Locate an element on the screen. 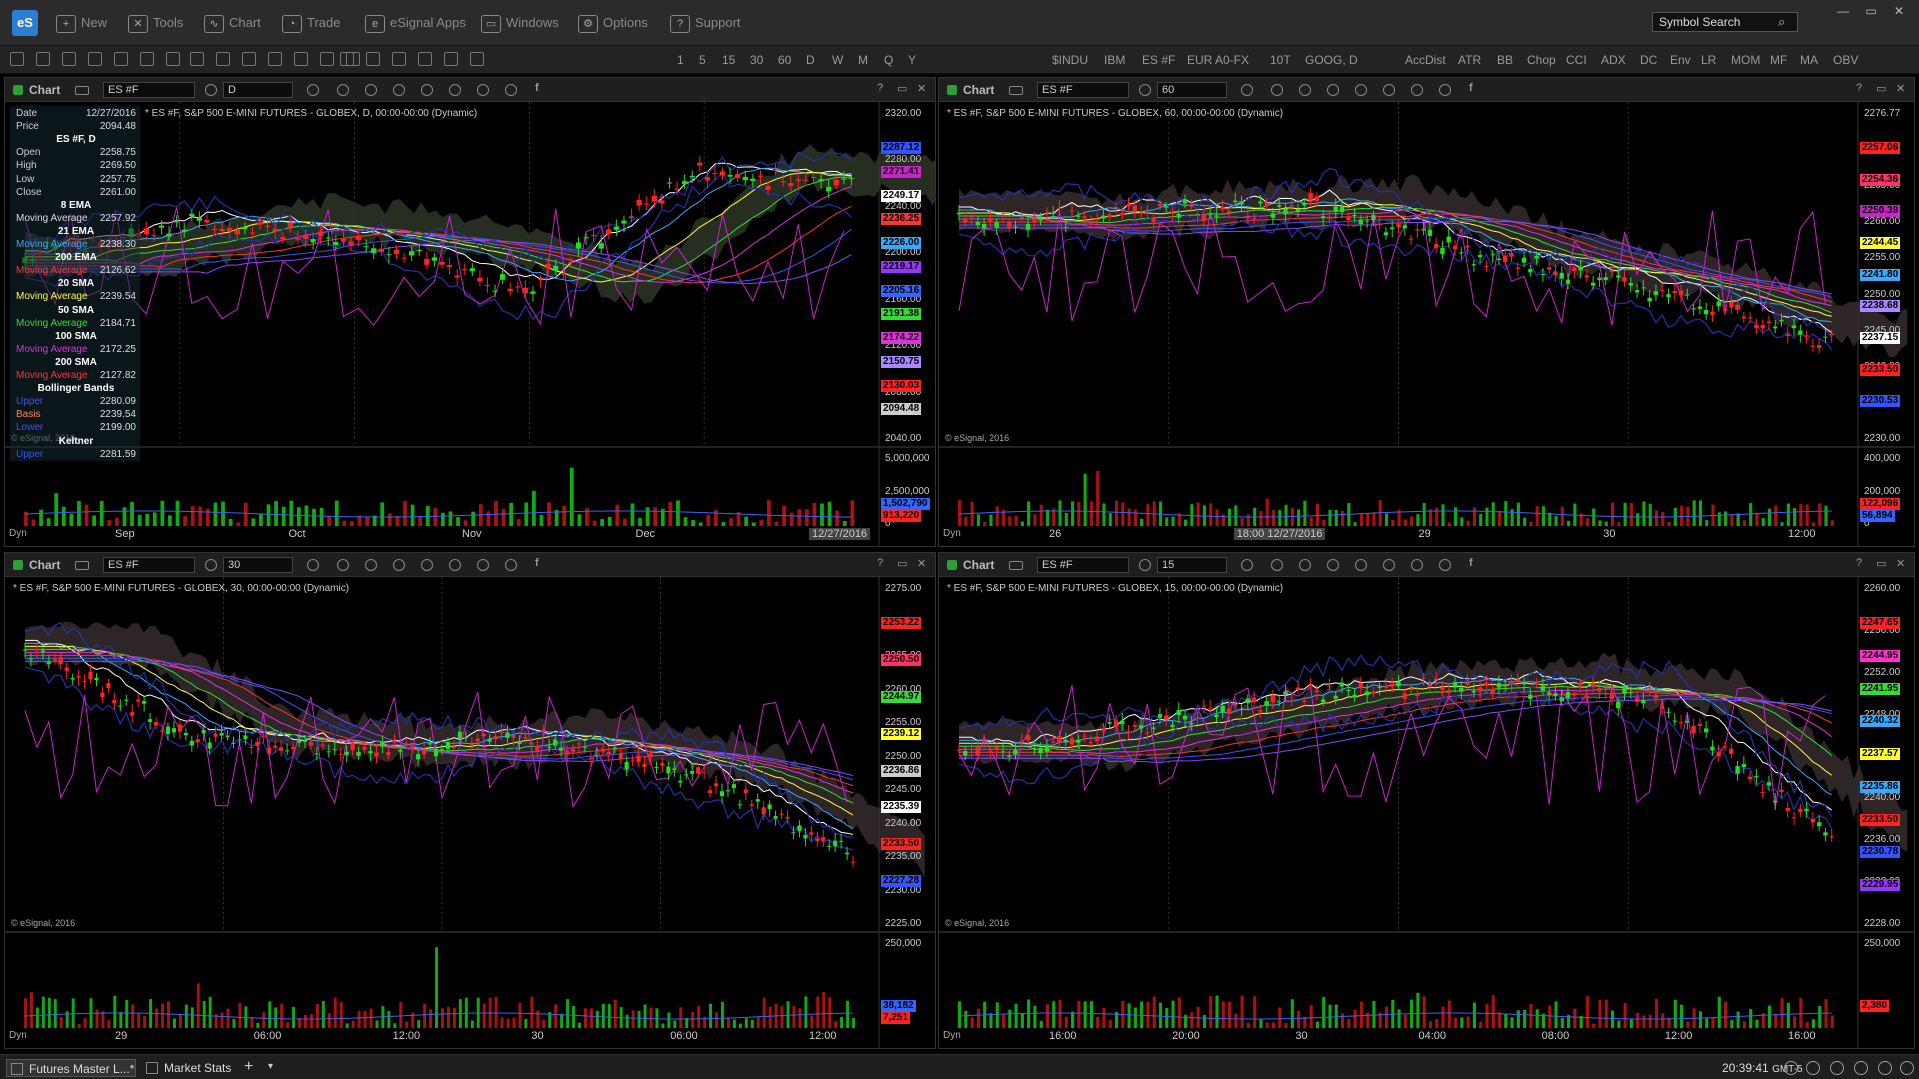  menu-chart: ∿ Chart is located at coordinates (232, 23).